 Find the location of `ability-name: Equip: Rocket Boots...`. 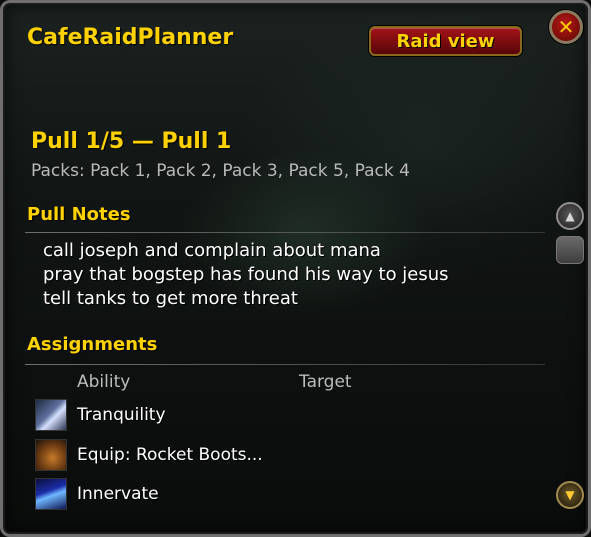

ability-name: Equip: Rocket Boots... is located at coordinates (170, 455).